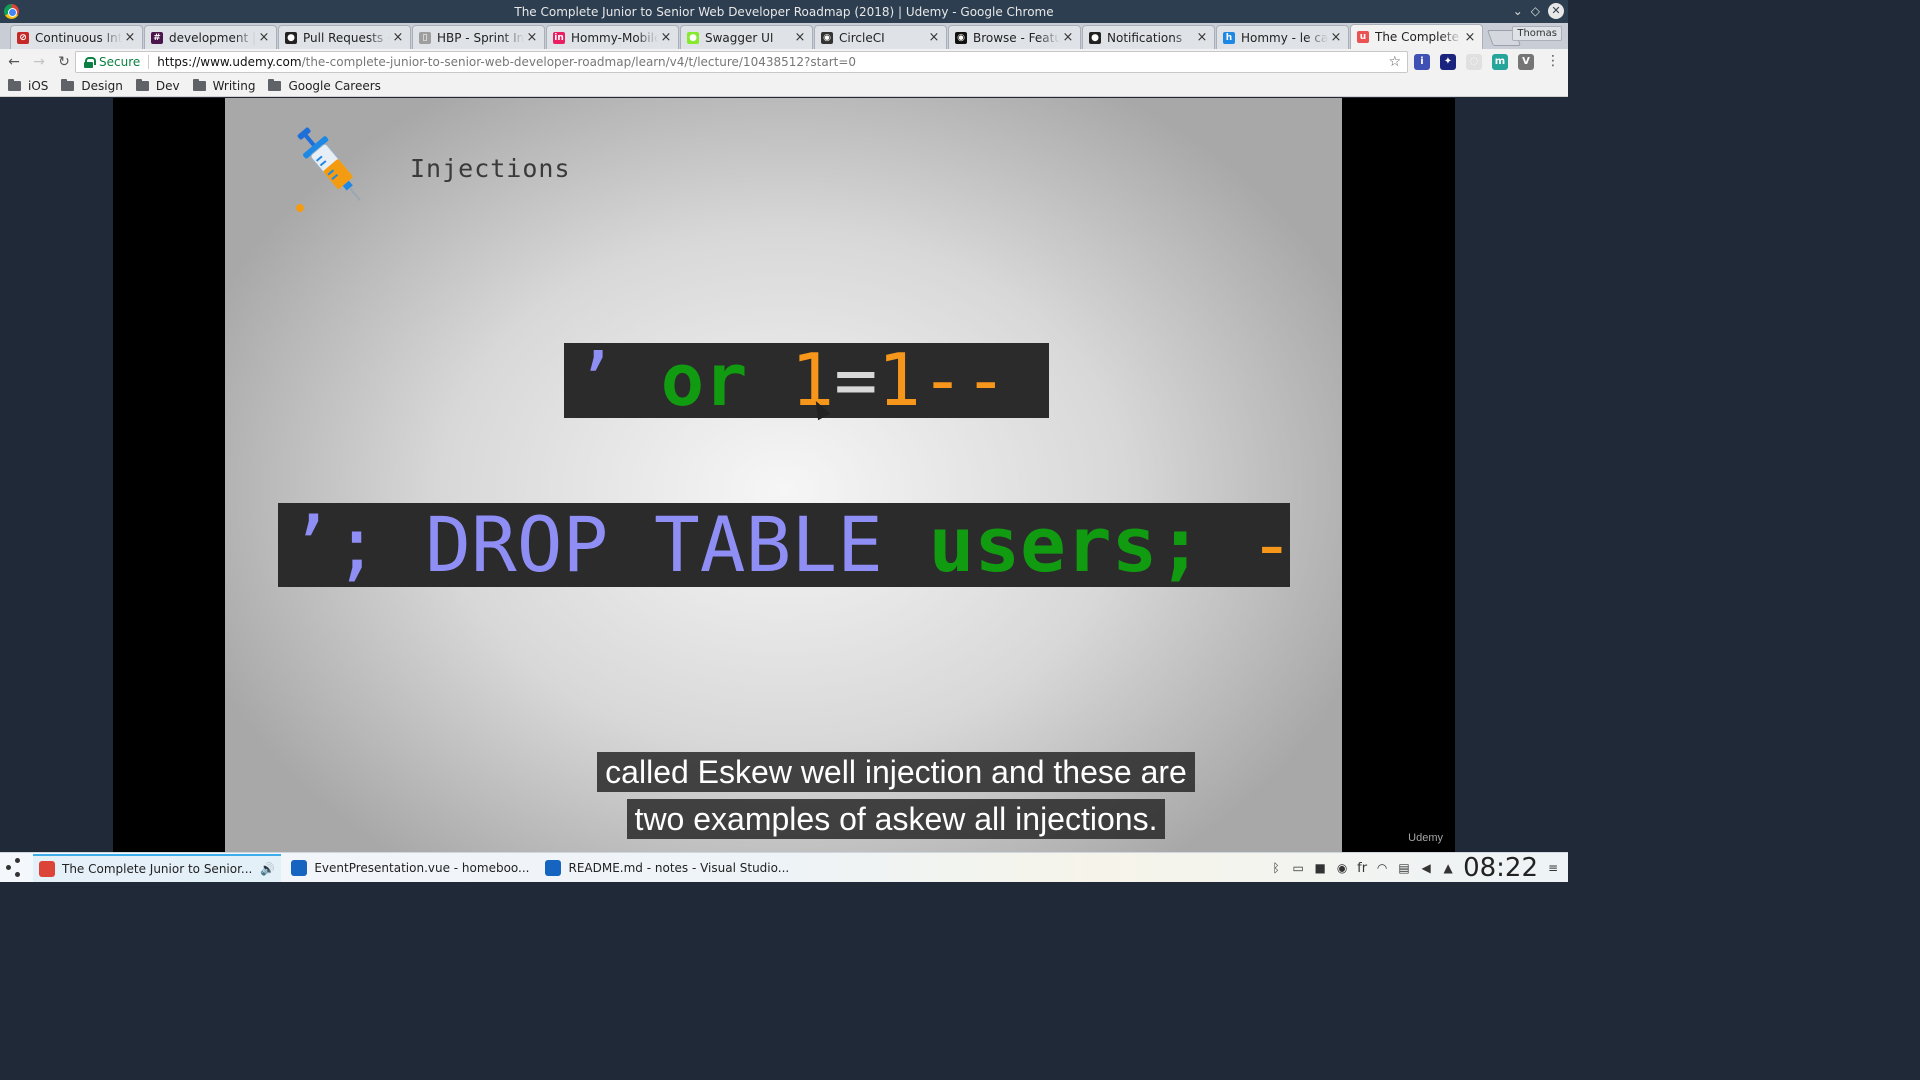 This screenshot has width=1920, height=1080. Describe the element at coordinates (1553, 868) in the screenshot. I see `taskbar-menu-icon: ≡` at that location.